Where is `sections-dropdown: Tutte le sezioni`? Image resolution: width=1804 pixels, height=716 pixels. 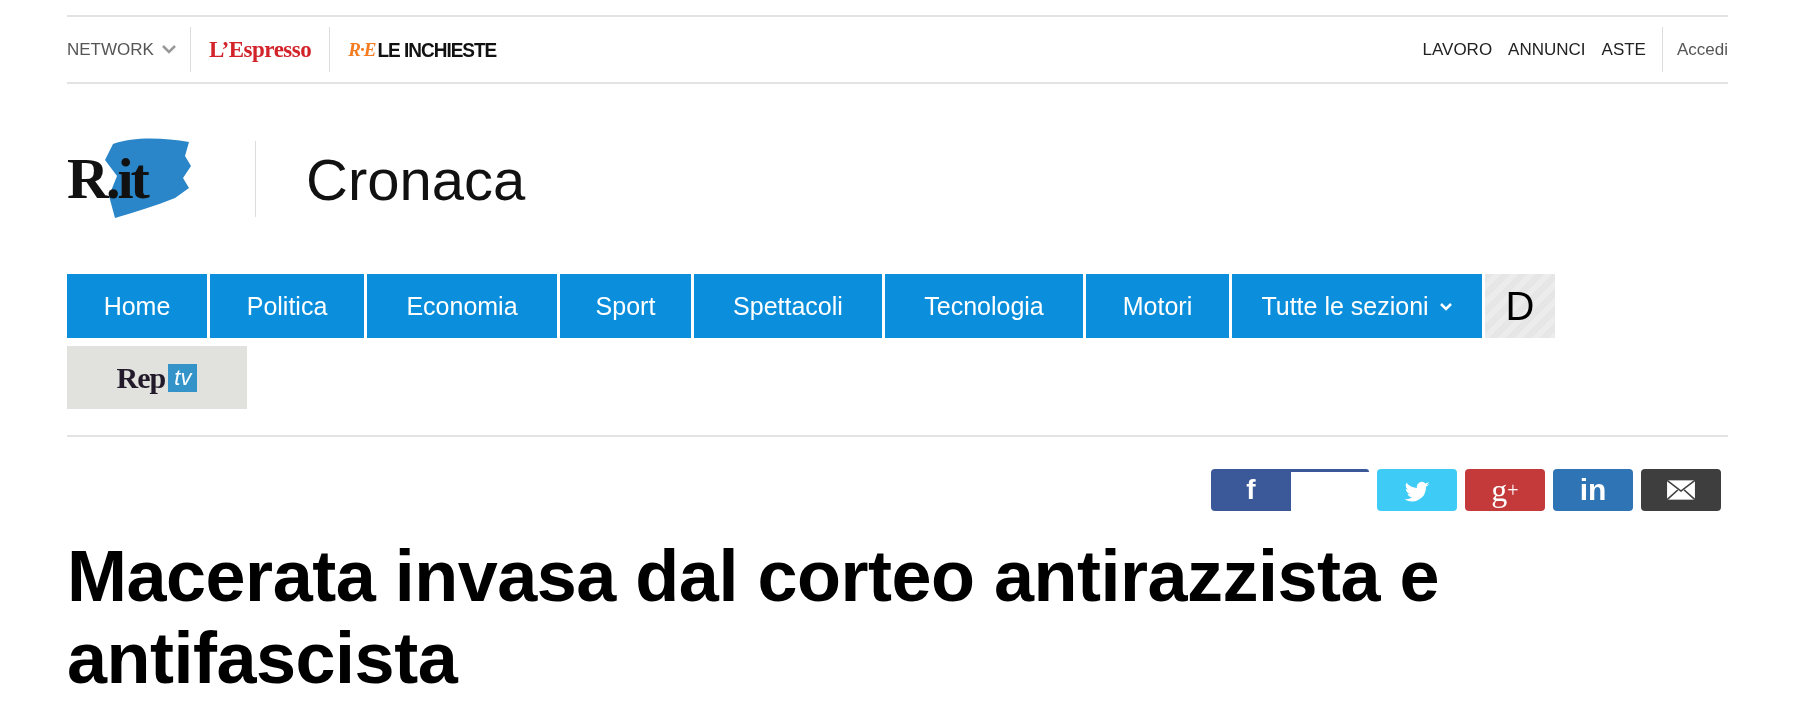
sections-dropdown: Tutte le sezioni is located at coordinates (1357, 306).